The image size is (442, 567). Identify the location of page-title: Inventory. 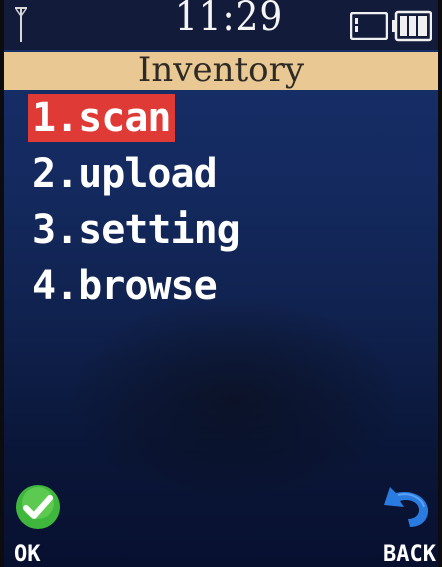
(221, 70).